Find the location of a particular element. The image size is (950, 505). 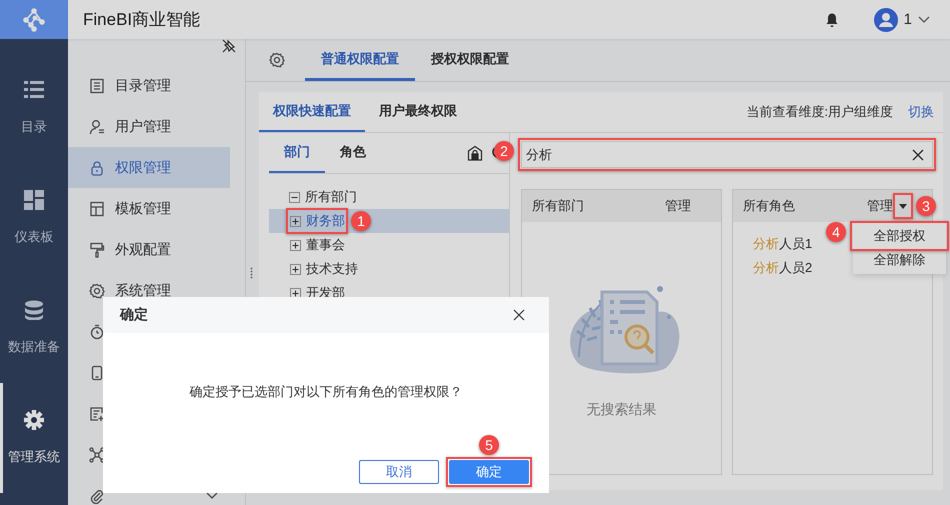

column-header: 所有角色 is located at coordinates (769, 206).